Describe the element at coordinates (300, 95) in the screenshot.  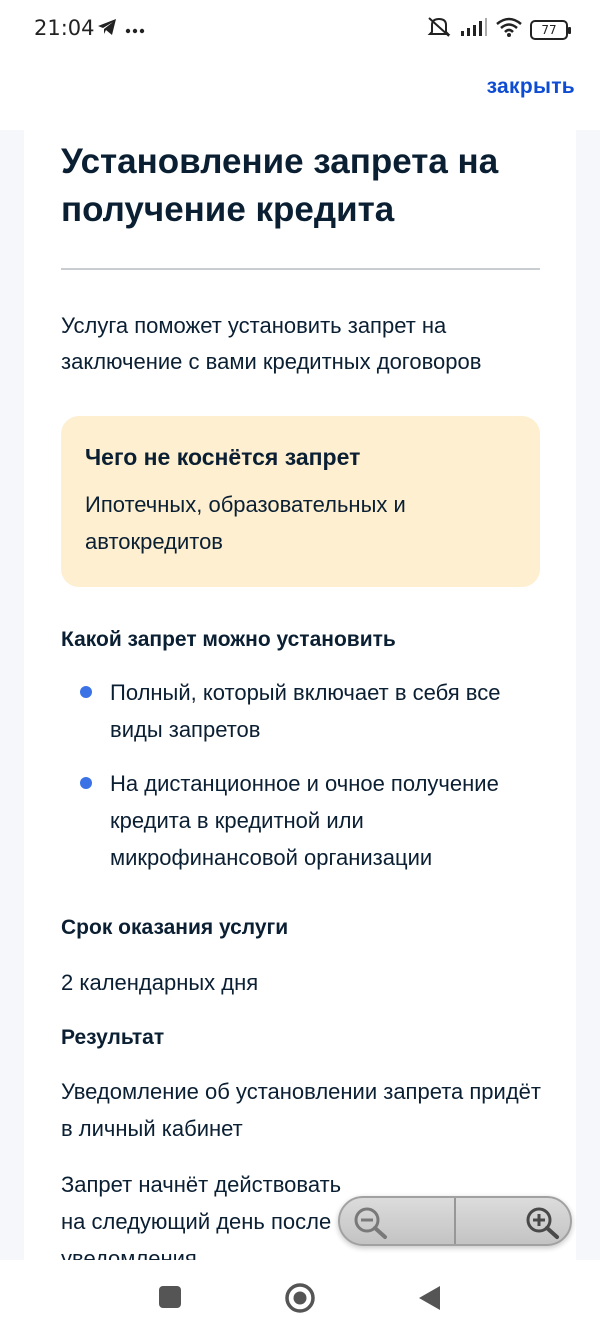
I see `top-bar: закрыть` at that location.